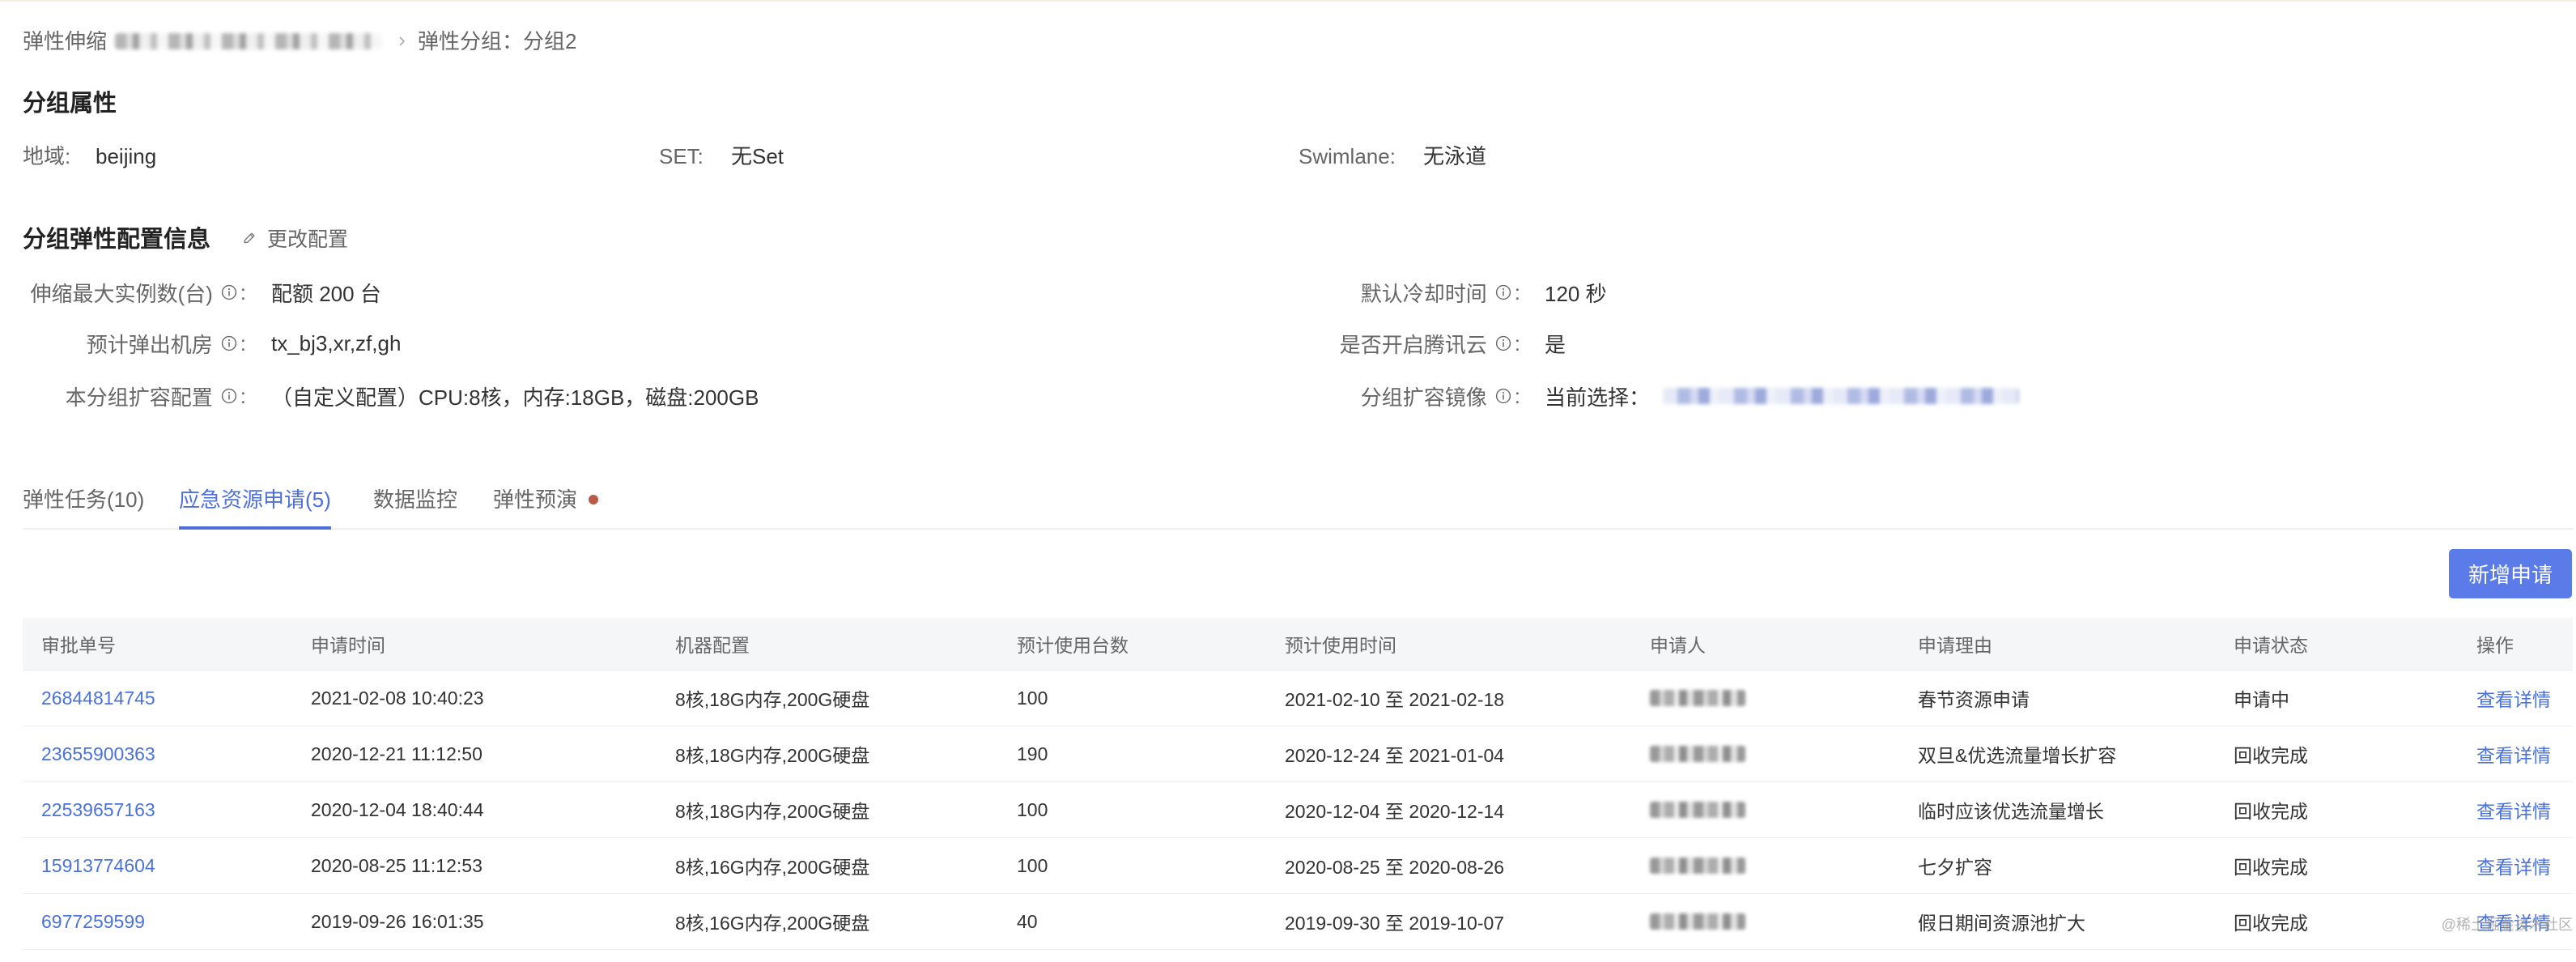 This screenshot has height=962, width=2576. What do you see at coordinates (98, 809) in the screenshot?
I see `approval-id-link: 22539657163` at bounding box center [98, 809].